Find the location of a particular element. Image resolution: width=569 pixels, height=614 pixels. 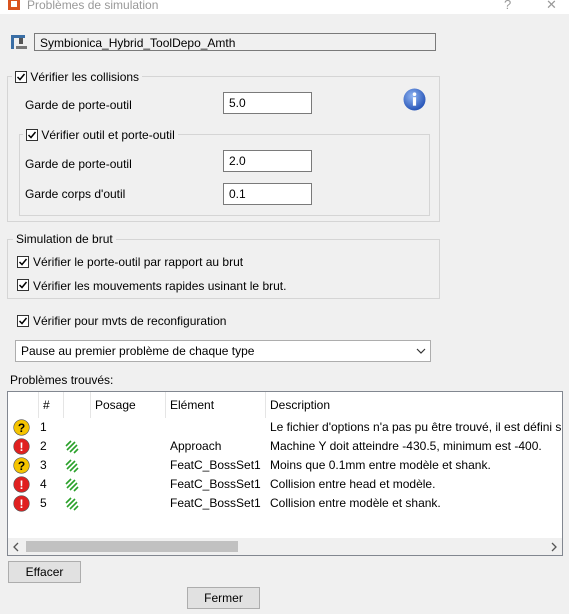

problems-title: Problèmes trouvés: is located at coordinates (62, 380).